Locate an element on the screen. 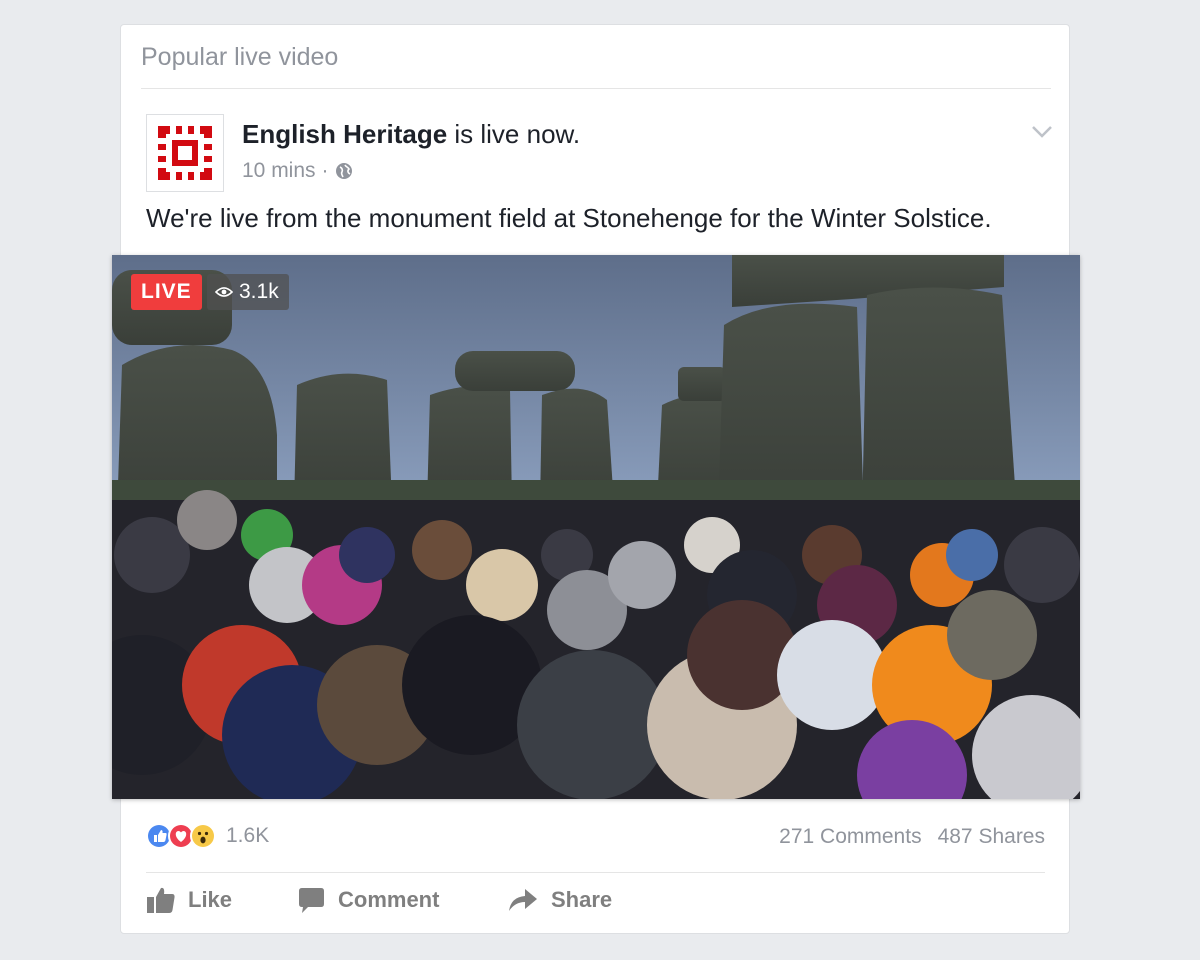 The image size is (1200, 960). author-name: English Heritage is located at coordinates (344, 134).